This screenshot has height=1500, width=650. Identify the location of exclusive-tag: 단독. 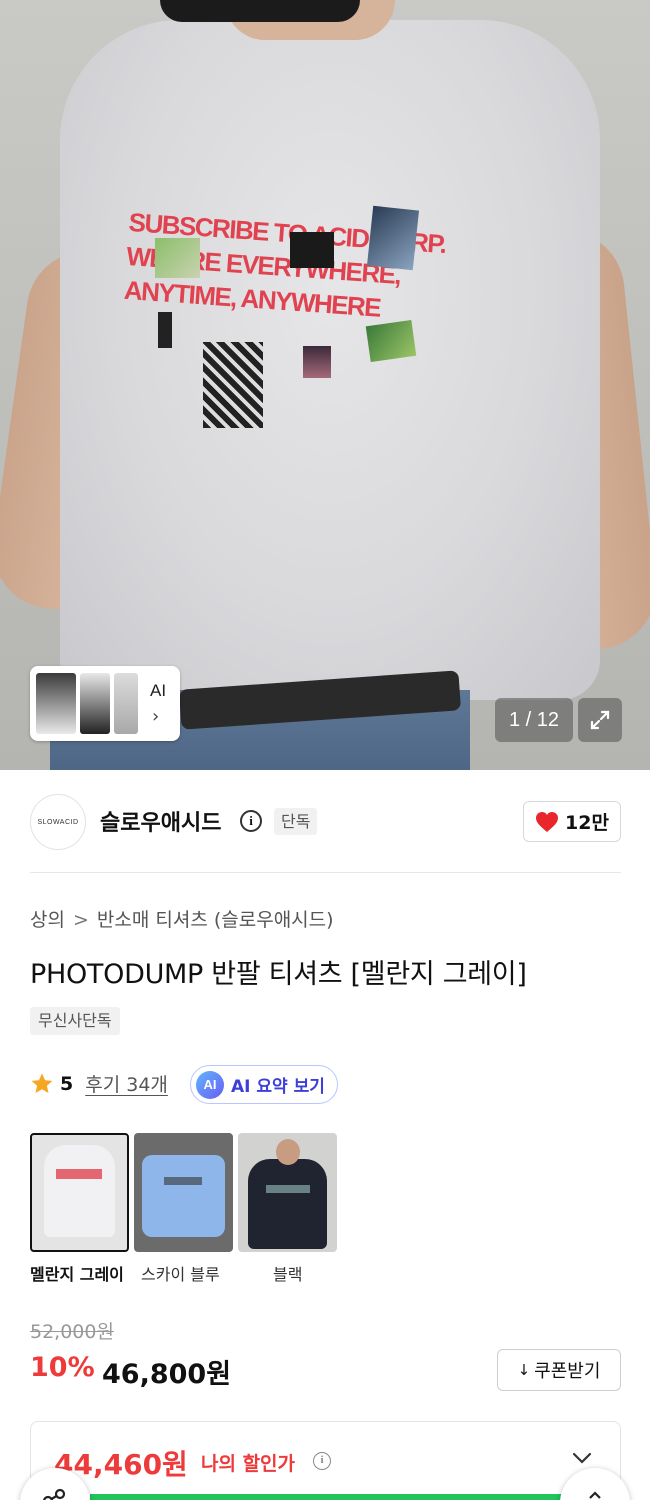
(296, 821).